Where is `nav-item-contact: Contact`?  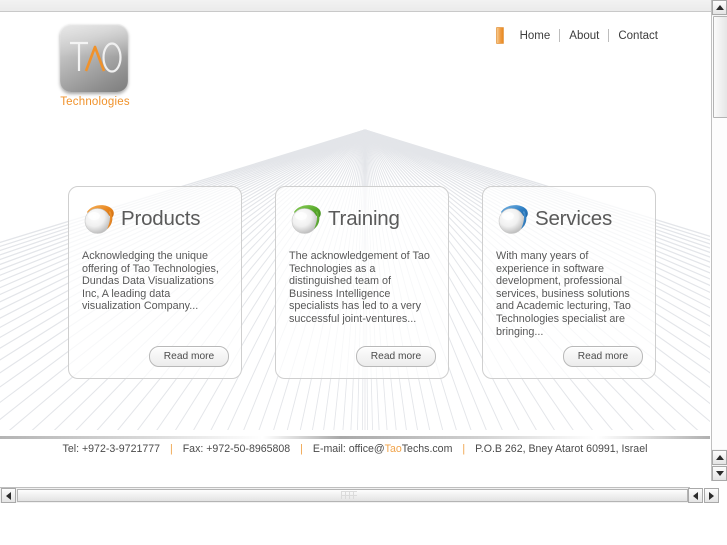 nav-item-contact: Contact is located at coordinates (638, 36).